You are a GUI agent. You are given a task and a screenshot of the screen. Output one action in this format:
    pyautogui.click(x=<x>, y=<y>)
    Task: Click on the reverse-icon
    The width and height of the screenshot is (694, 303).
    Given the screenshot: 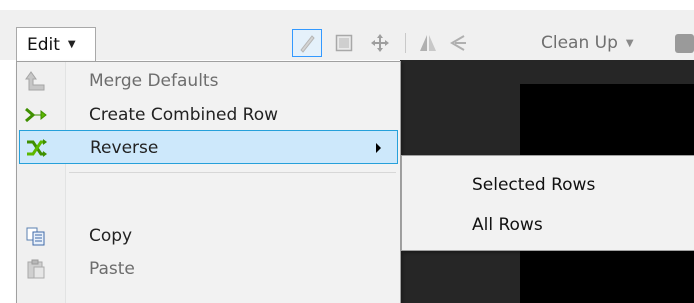 What is the action you would take?
    pyautogui.click(x=37, y=148)
    